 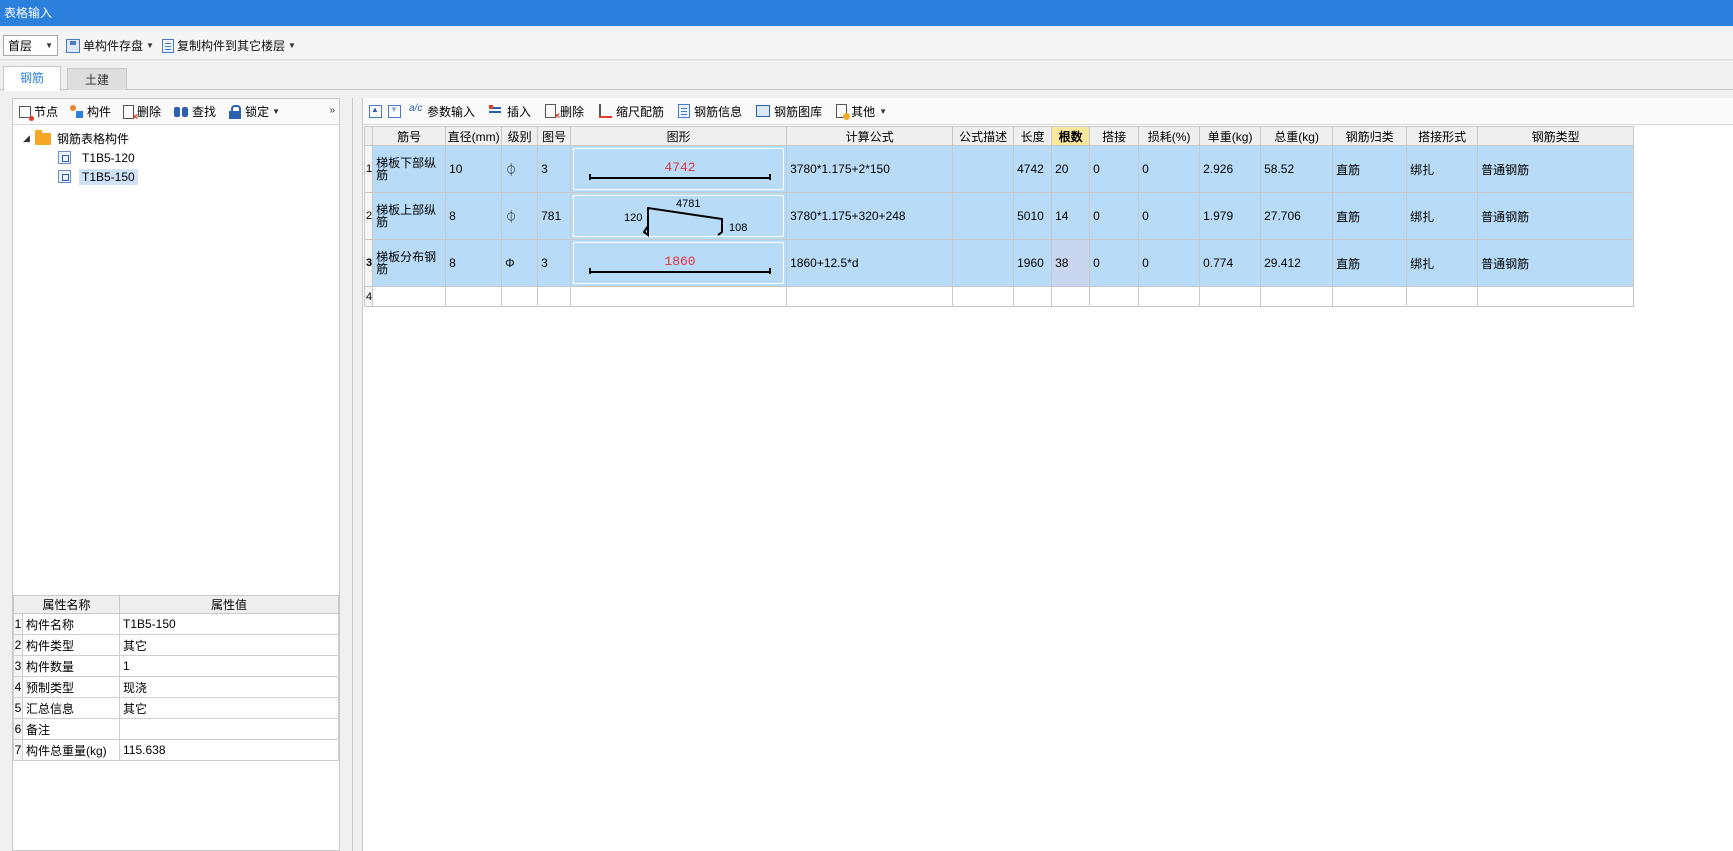 I want to click on cell-length: 4742, so click(x=1033, y=169).